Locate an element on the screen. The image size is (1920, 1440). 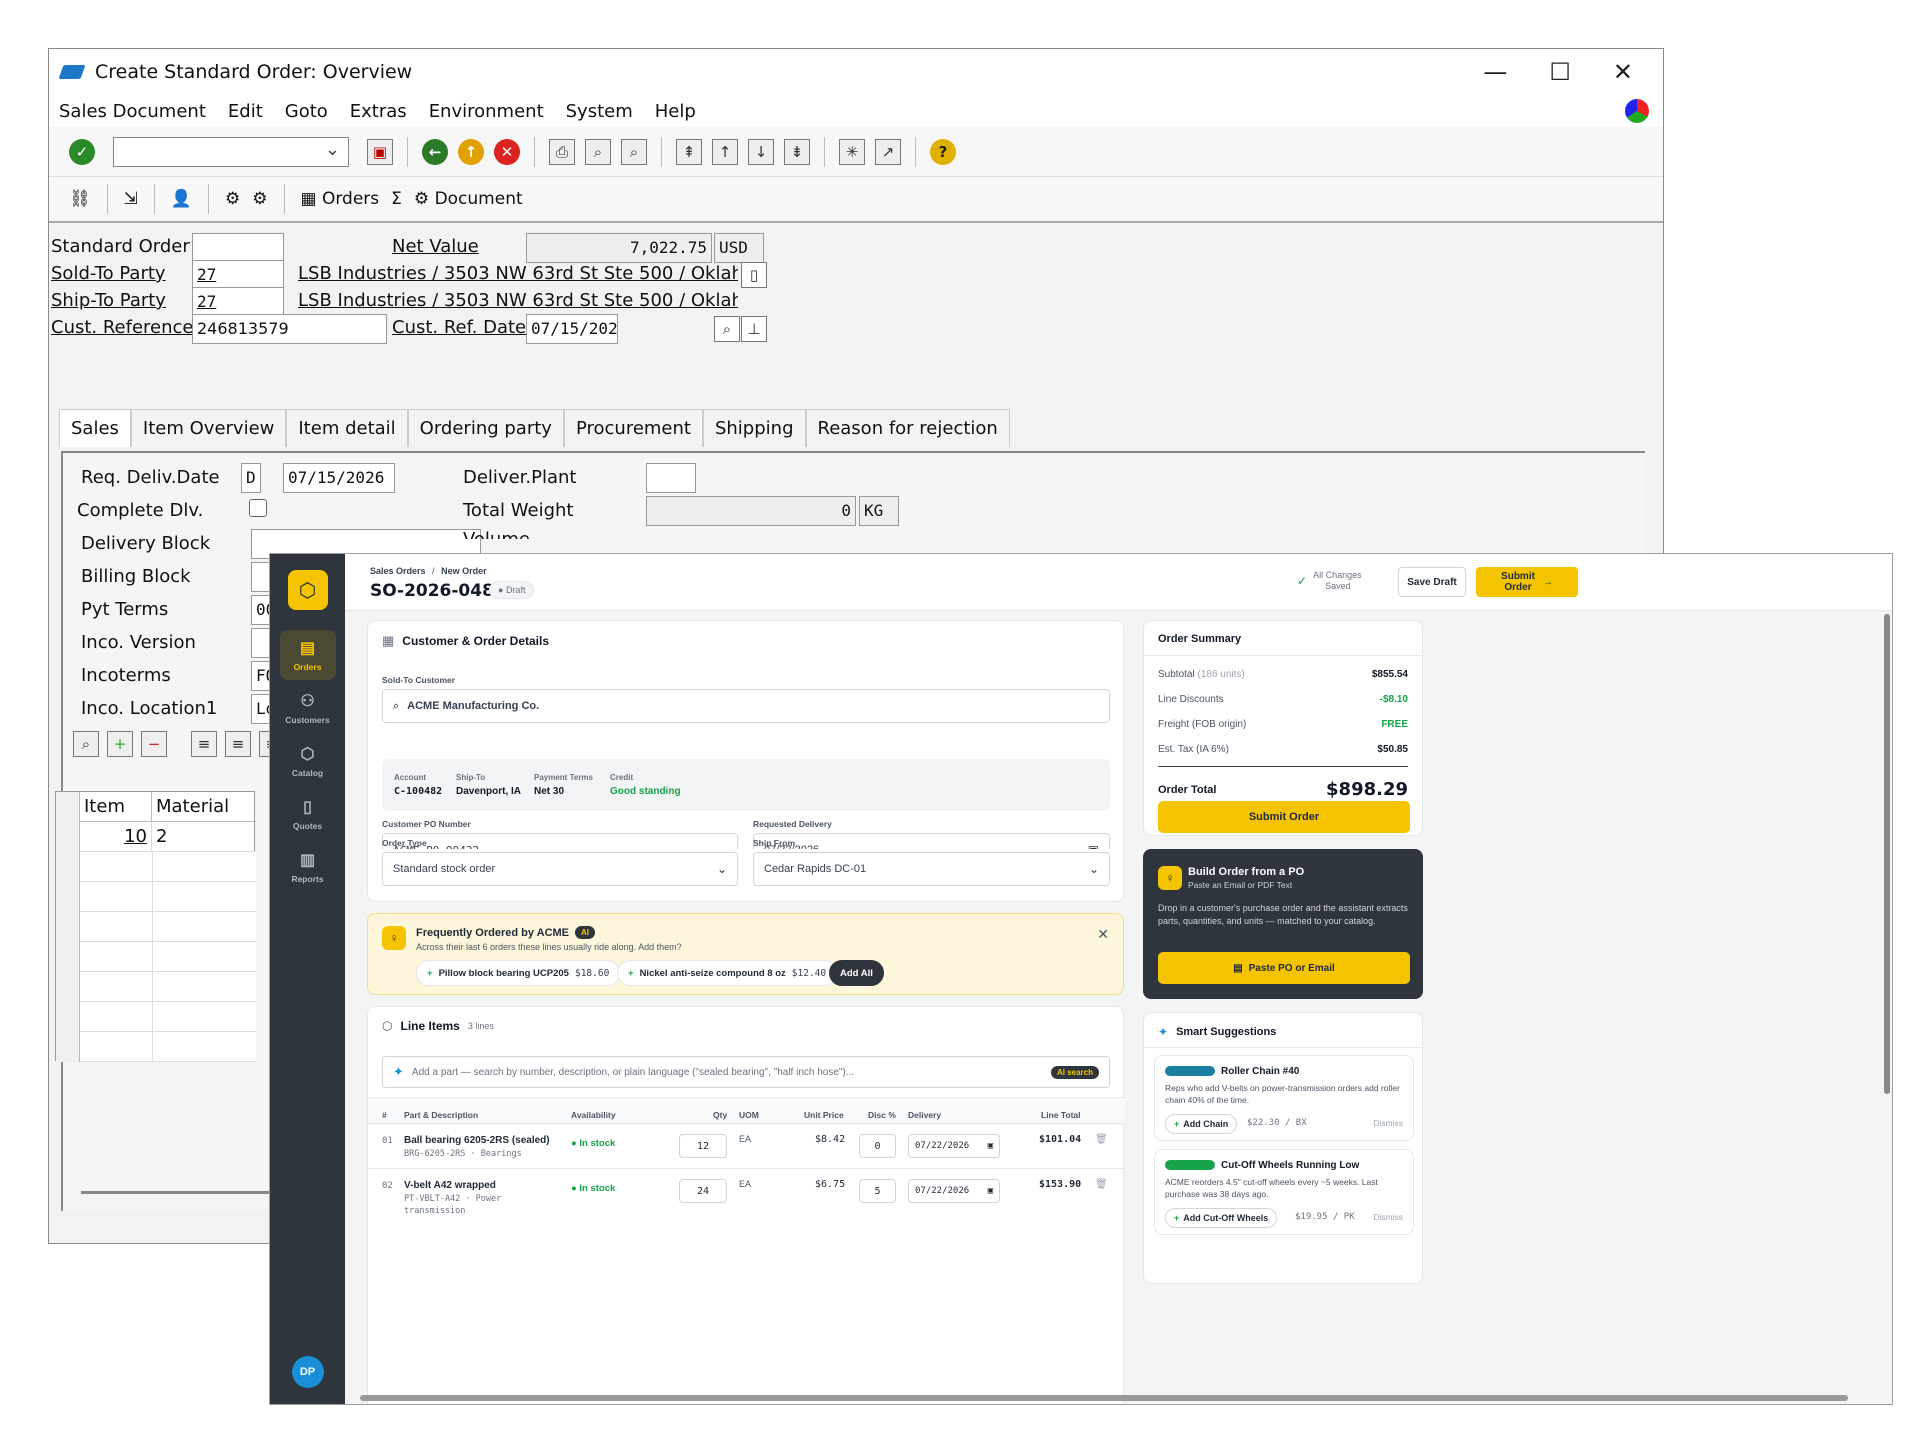
menu-environment: Environment is located at coordinates (486, 111).